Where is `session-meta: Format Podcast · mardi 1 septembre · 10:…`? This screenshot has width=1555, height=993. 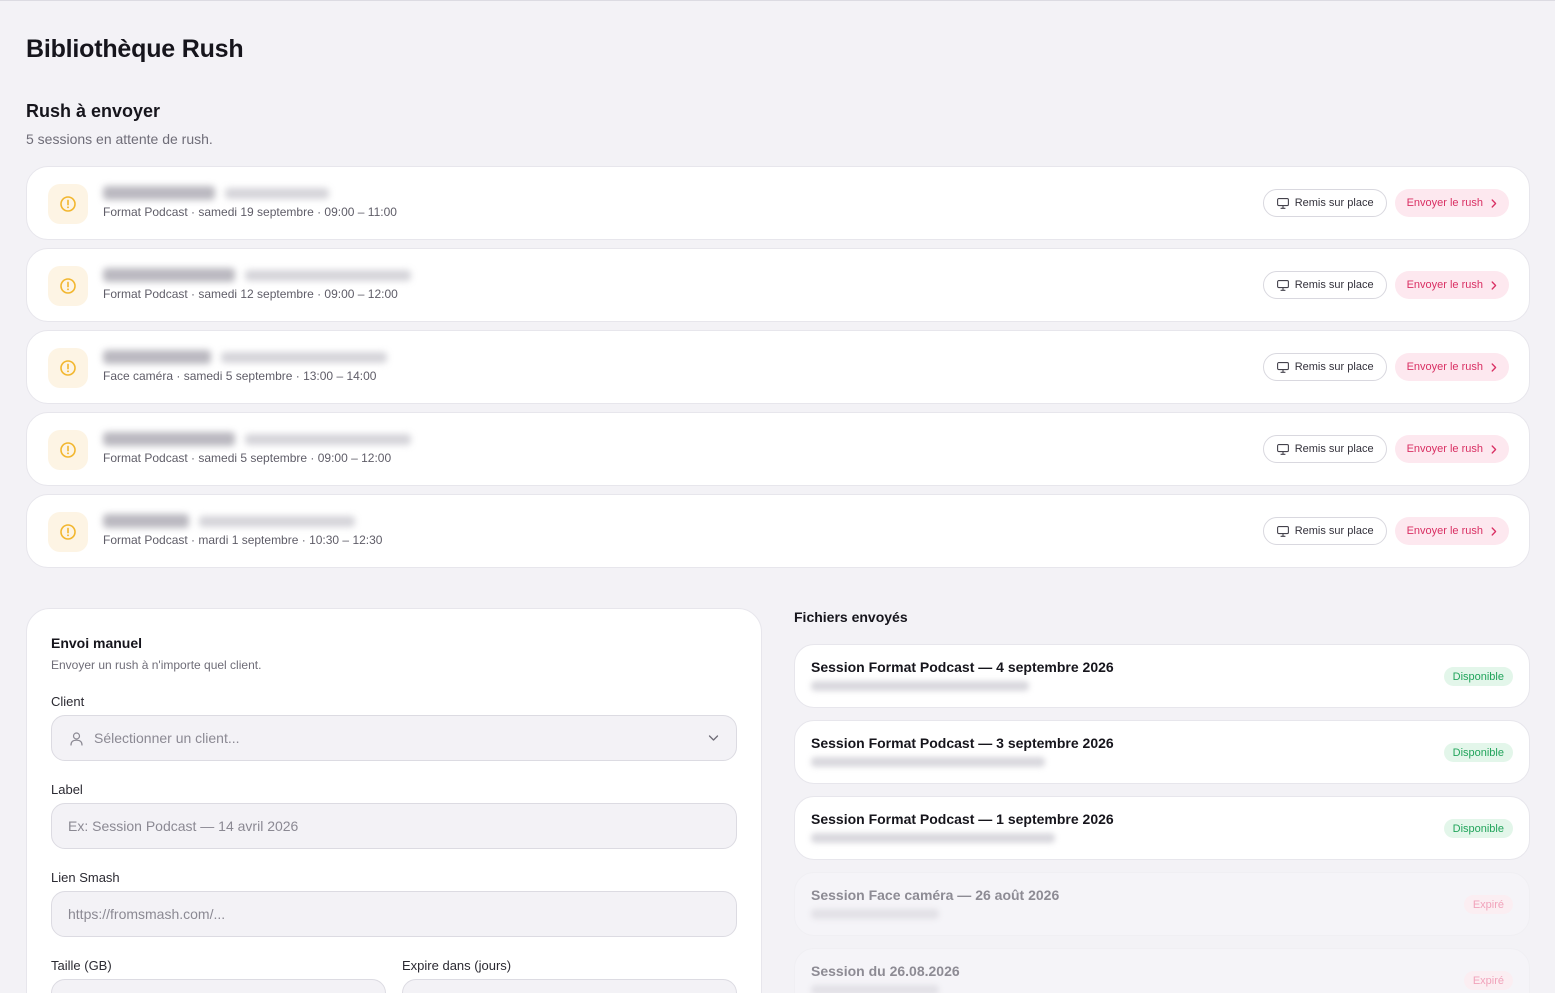 session-meta: Format Podcast · mardi 1 septembre · 10:… is located at coordinates (243, 540).